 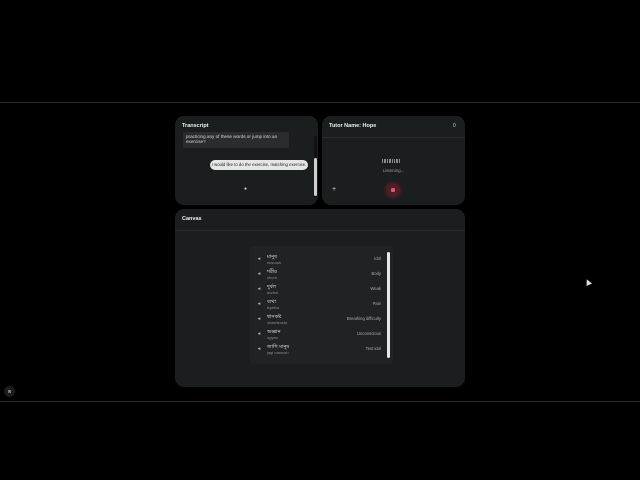 What do you see at coordinates (369, 333) in the screenshot?
I see `english-meaning: Unconscious` at bounding box center [369, 333].